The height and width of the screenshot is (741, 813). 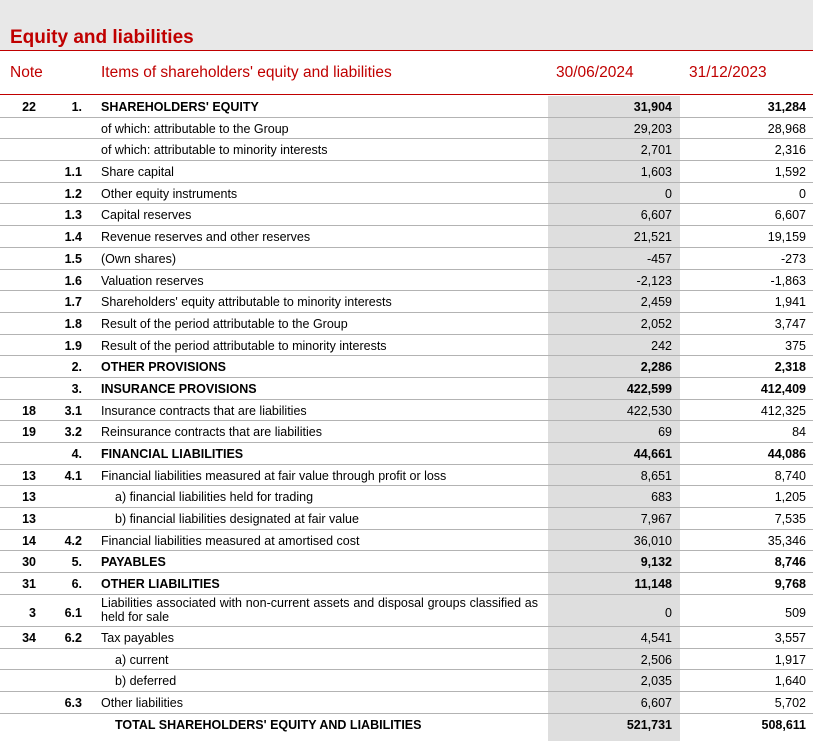 What do you see at coordinates (652, 540) in the screenshot?
I see `row-value-30-06-2024: 36,010` at bounding box center [652, 540].